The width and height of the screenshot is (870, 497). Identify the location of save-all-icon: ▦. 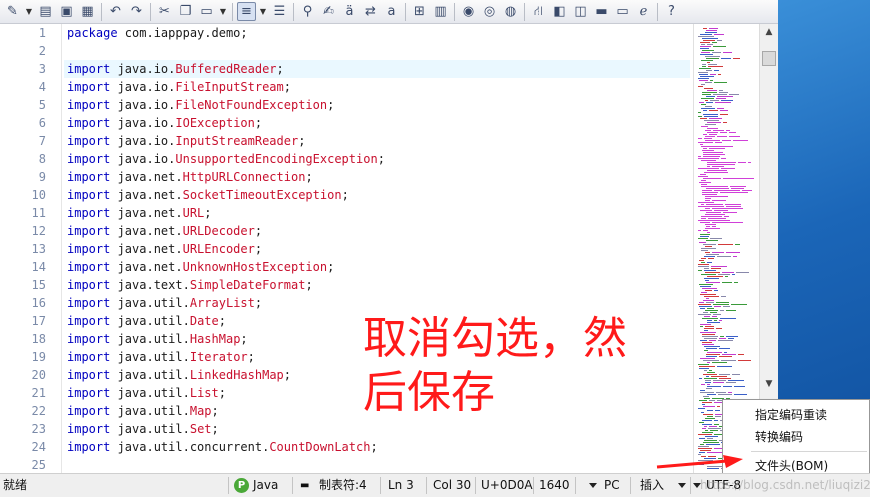
(87, 11).